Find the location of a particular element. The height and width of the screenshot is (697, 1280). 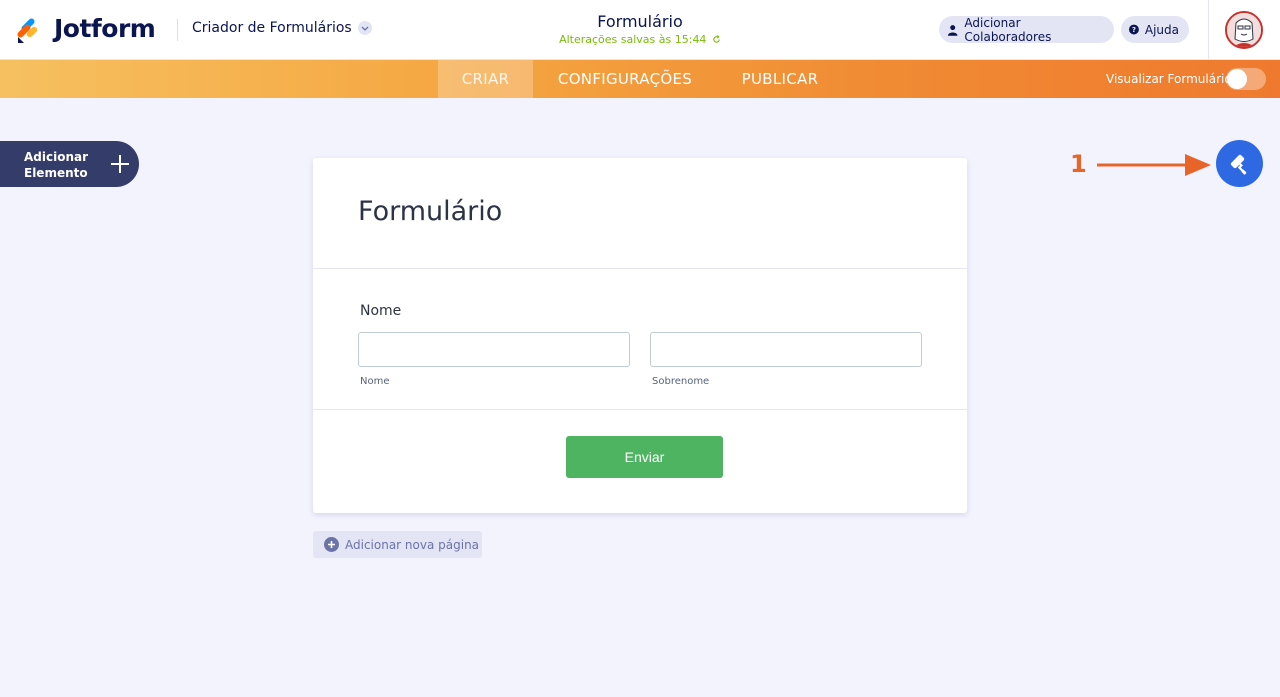

collaborators-label: Adicionar Colaboradores is located at coordinates (1008, 29).